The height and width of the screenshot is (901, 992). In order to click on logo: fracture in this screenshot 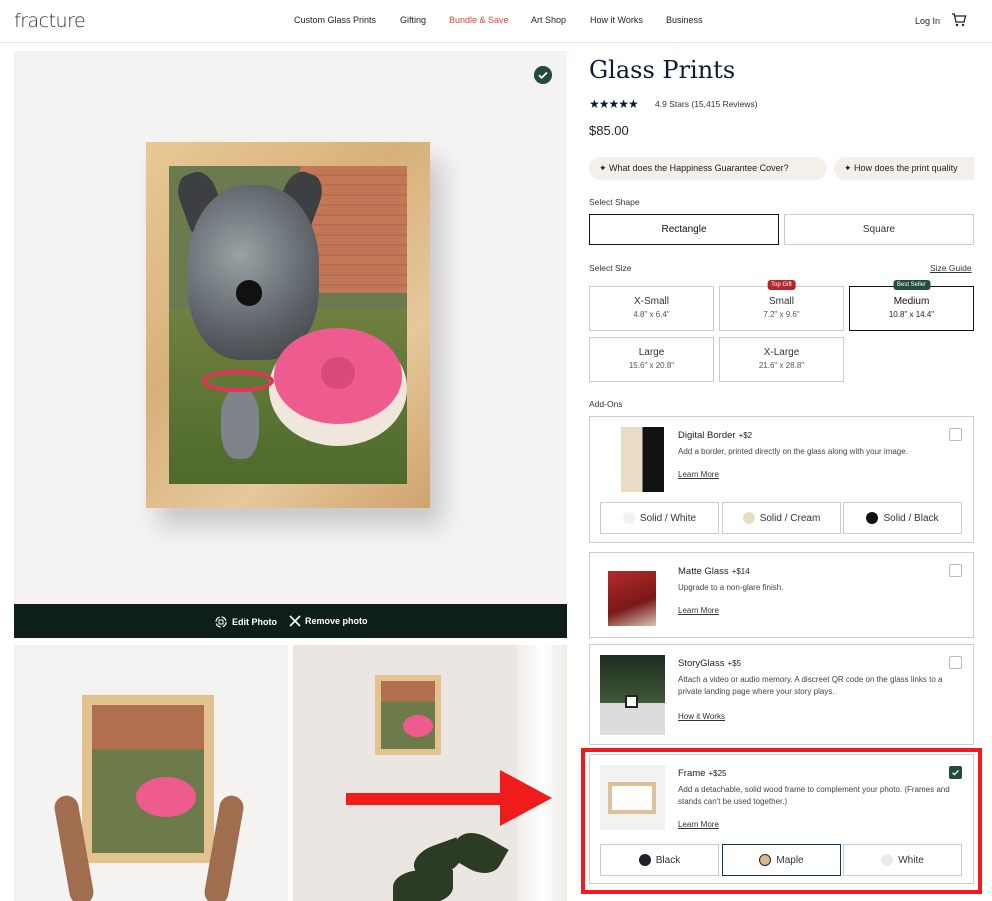, I will do `click(50, 21)`.